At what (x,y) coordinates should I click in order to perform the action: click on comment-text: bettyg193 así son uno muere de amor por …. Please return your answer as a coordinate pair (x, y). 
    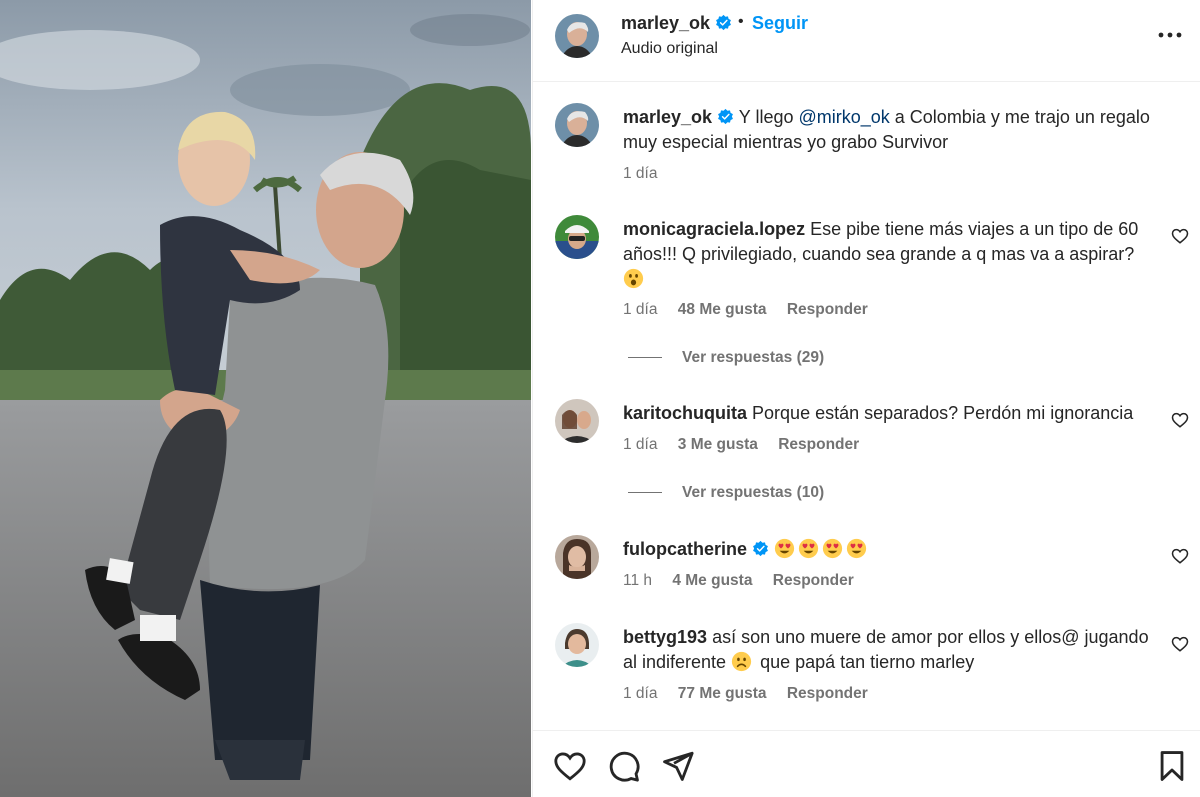
    Looking at the image, I should click on (893, 650).